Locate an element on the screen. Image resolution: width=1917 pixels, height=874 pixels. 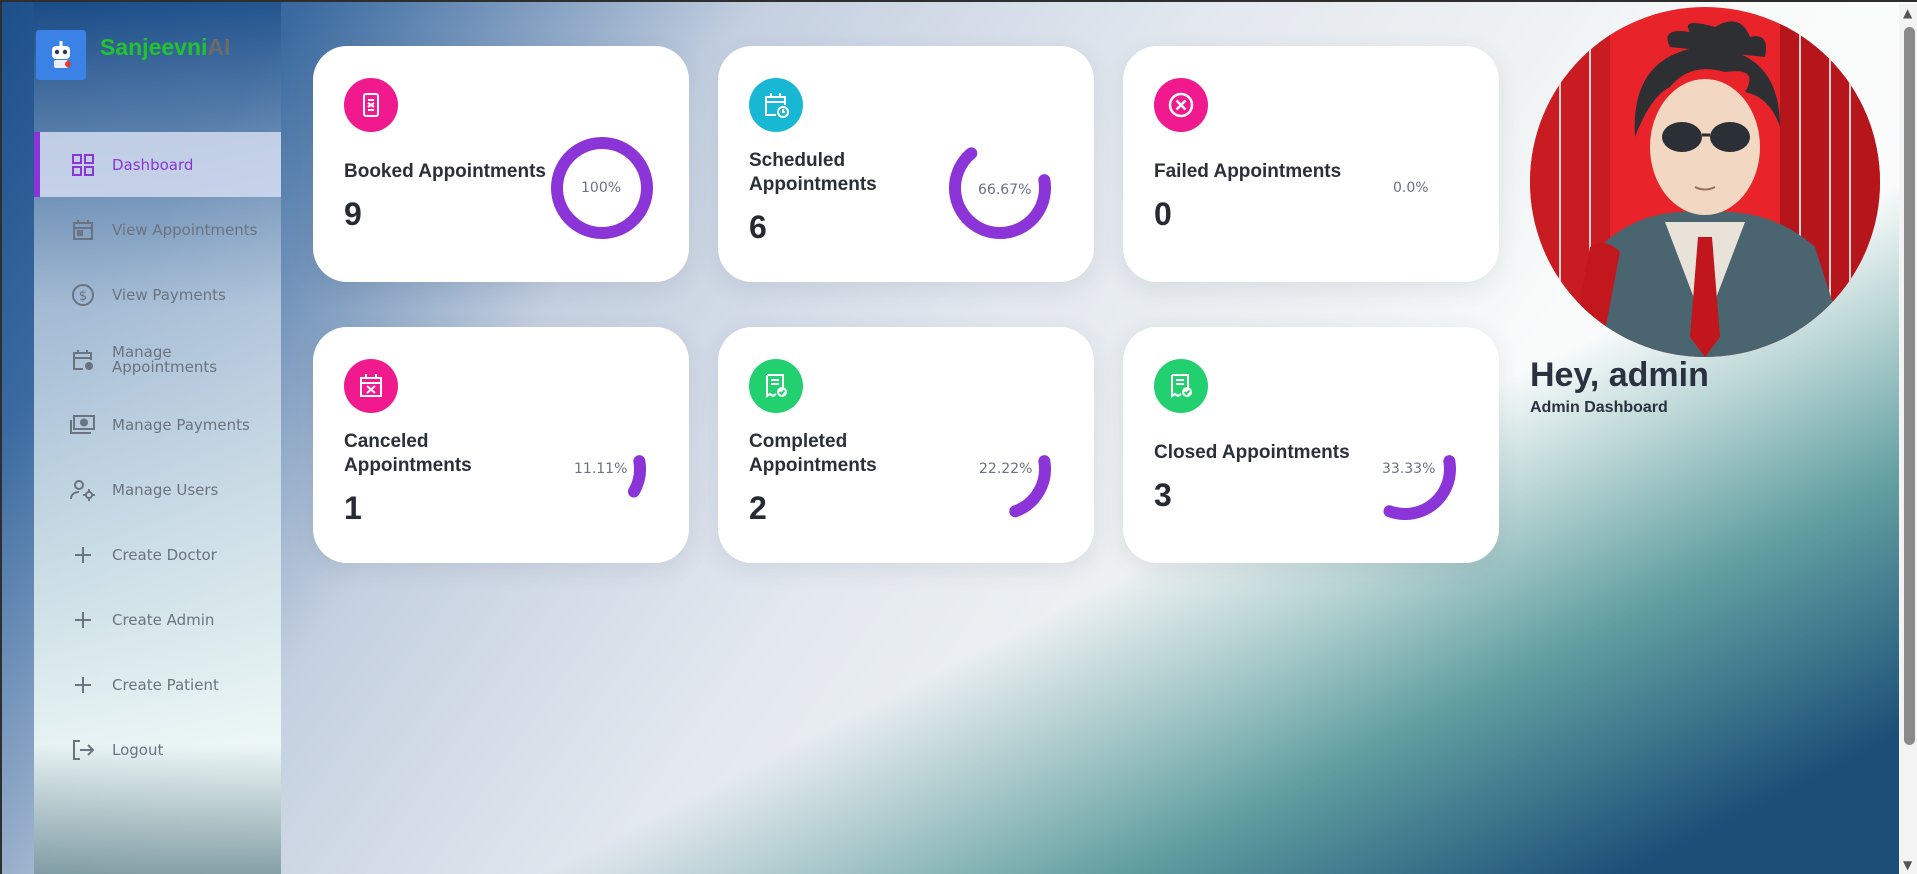
card-percent: 11.11% is located at coordinates (601, 469).